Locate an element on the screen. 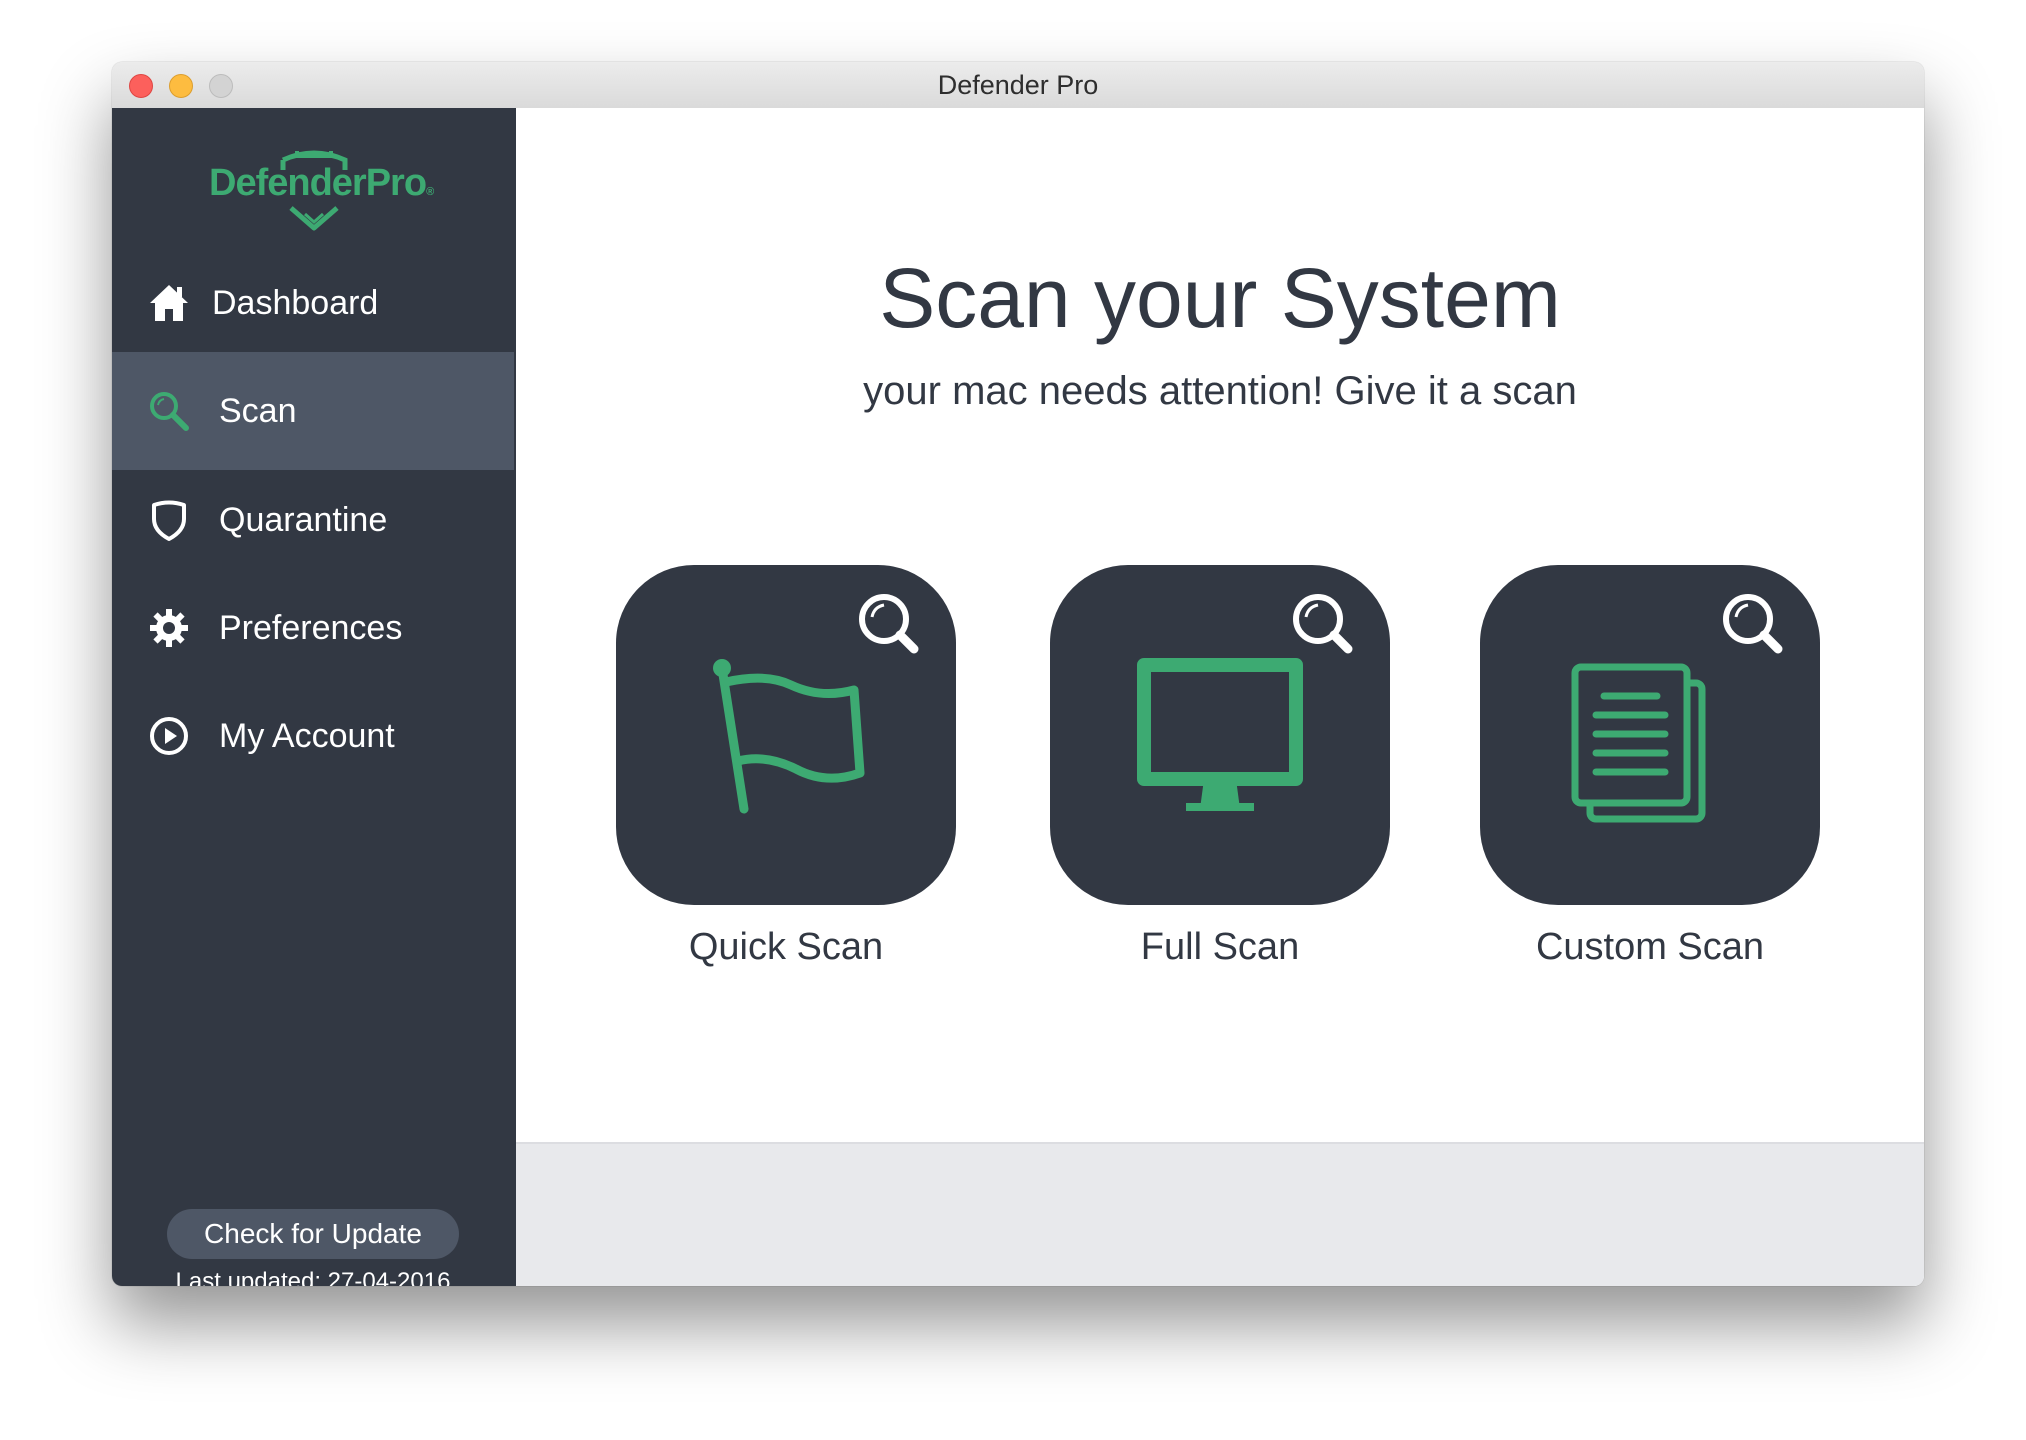 The image size is (2026, 1440). quick-scan-label: Quick Scan is located at coordinates (786, 947).